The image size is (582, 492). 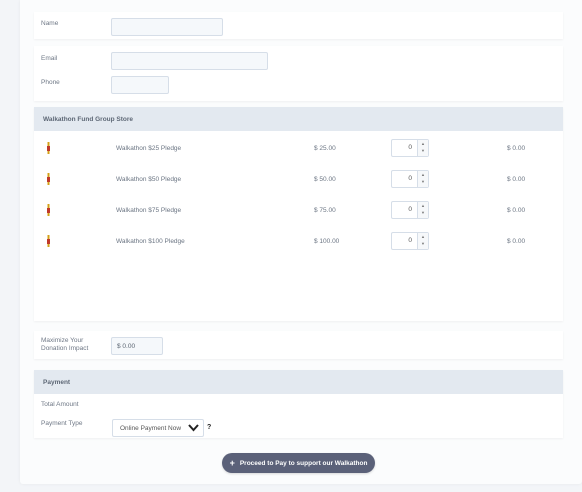 What do you see at coordinates (209, 427) in the screenshot?
I see `help-icon: ?` at bounding box center [209, 427].